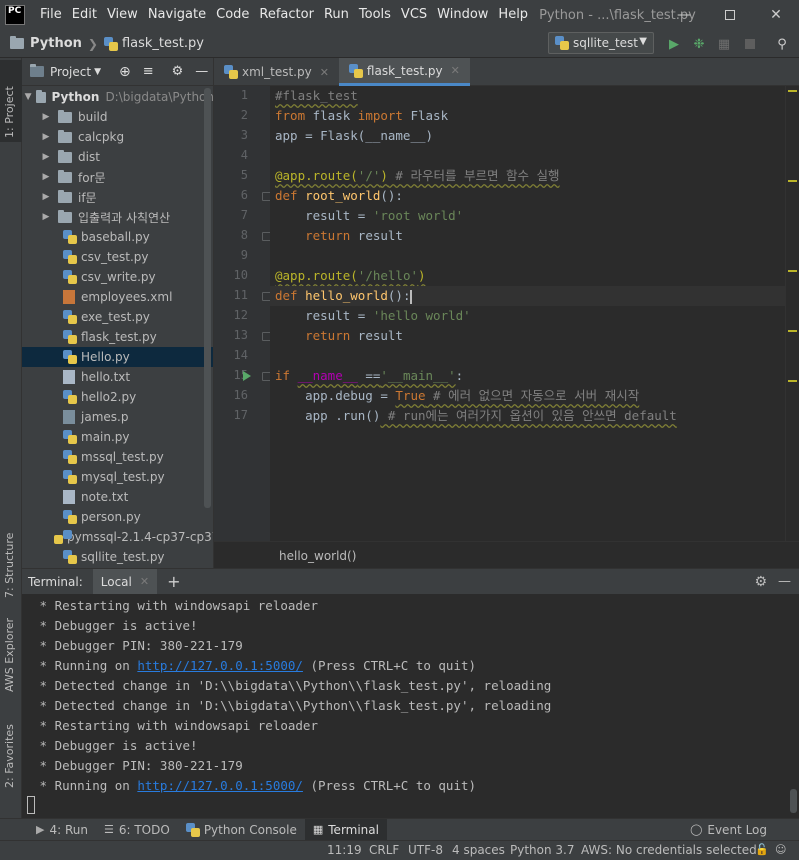 This screenshot has height=860, width=799. Describe the element at coordinates (236, 415) in the screenshot. I see `line-number: 17` at that location.